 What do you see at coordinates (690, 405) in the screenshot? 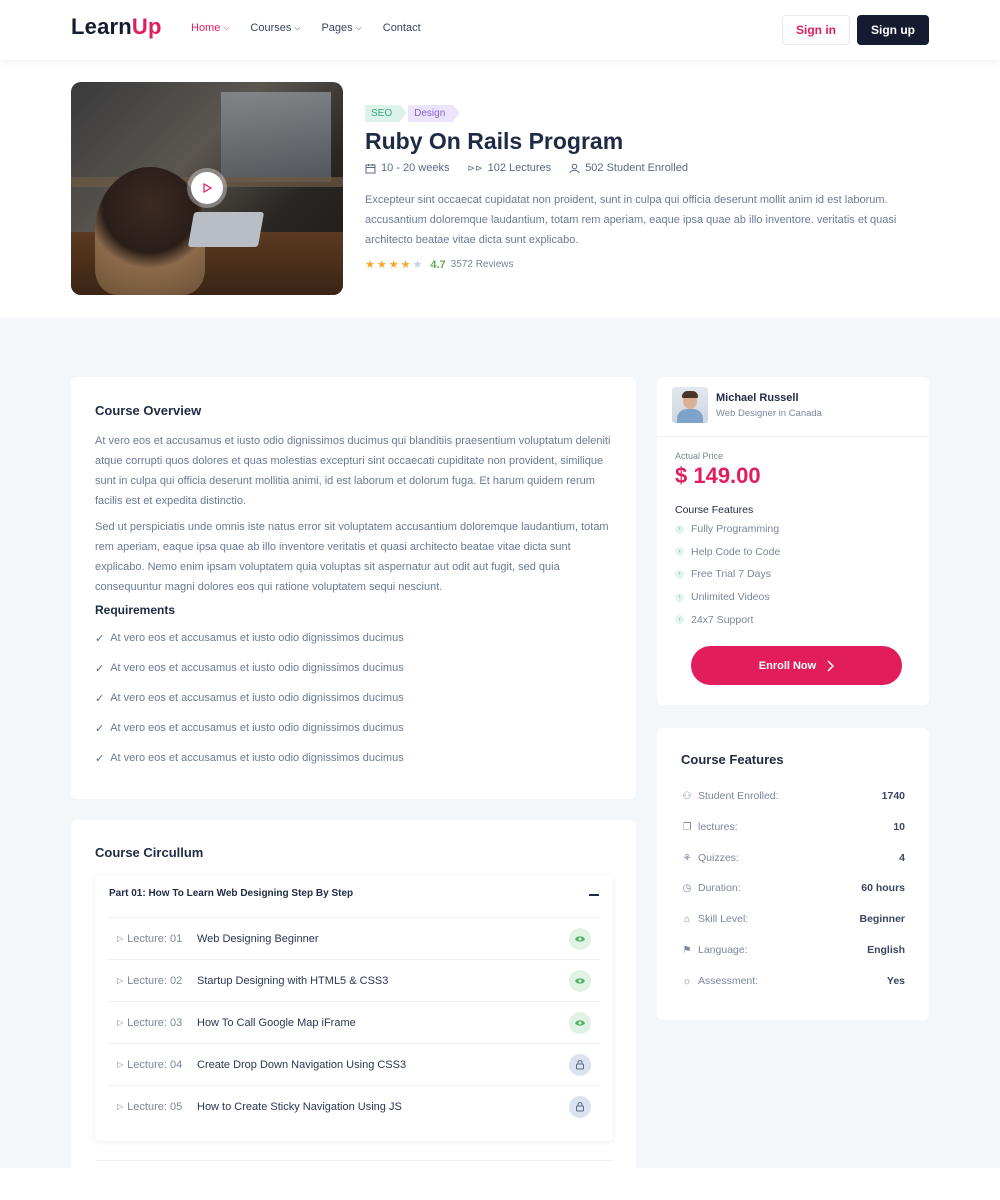
I see `avatar` at bounding box center [690, 405].